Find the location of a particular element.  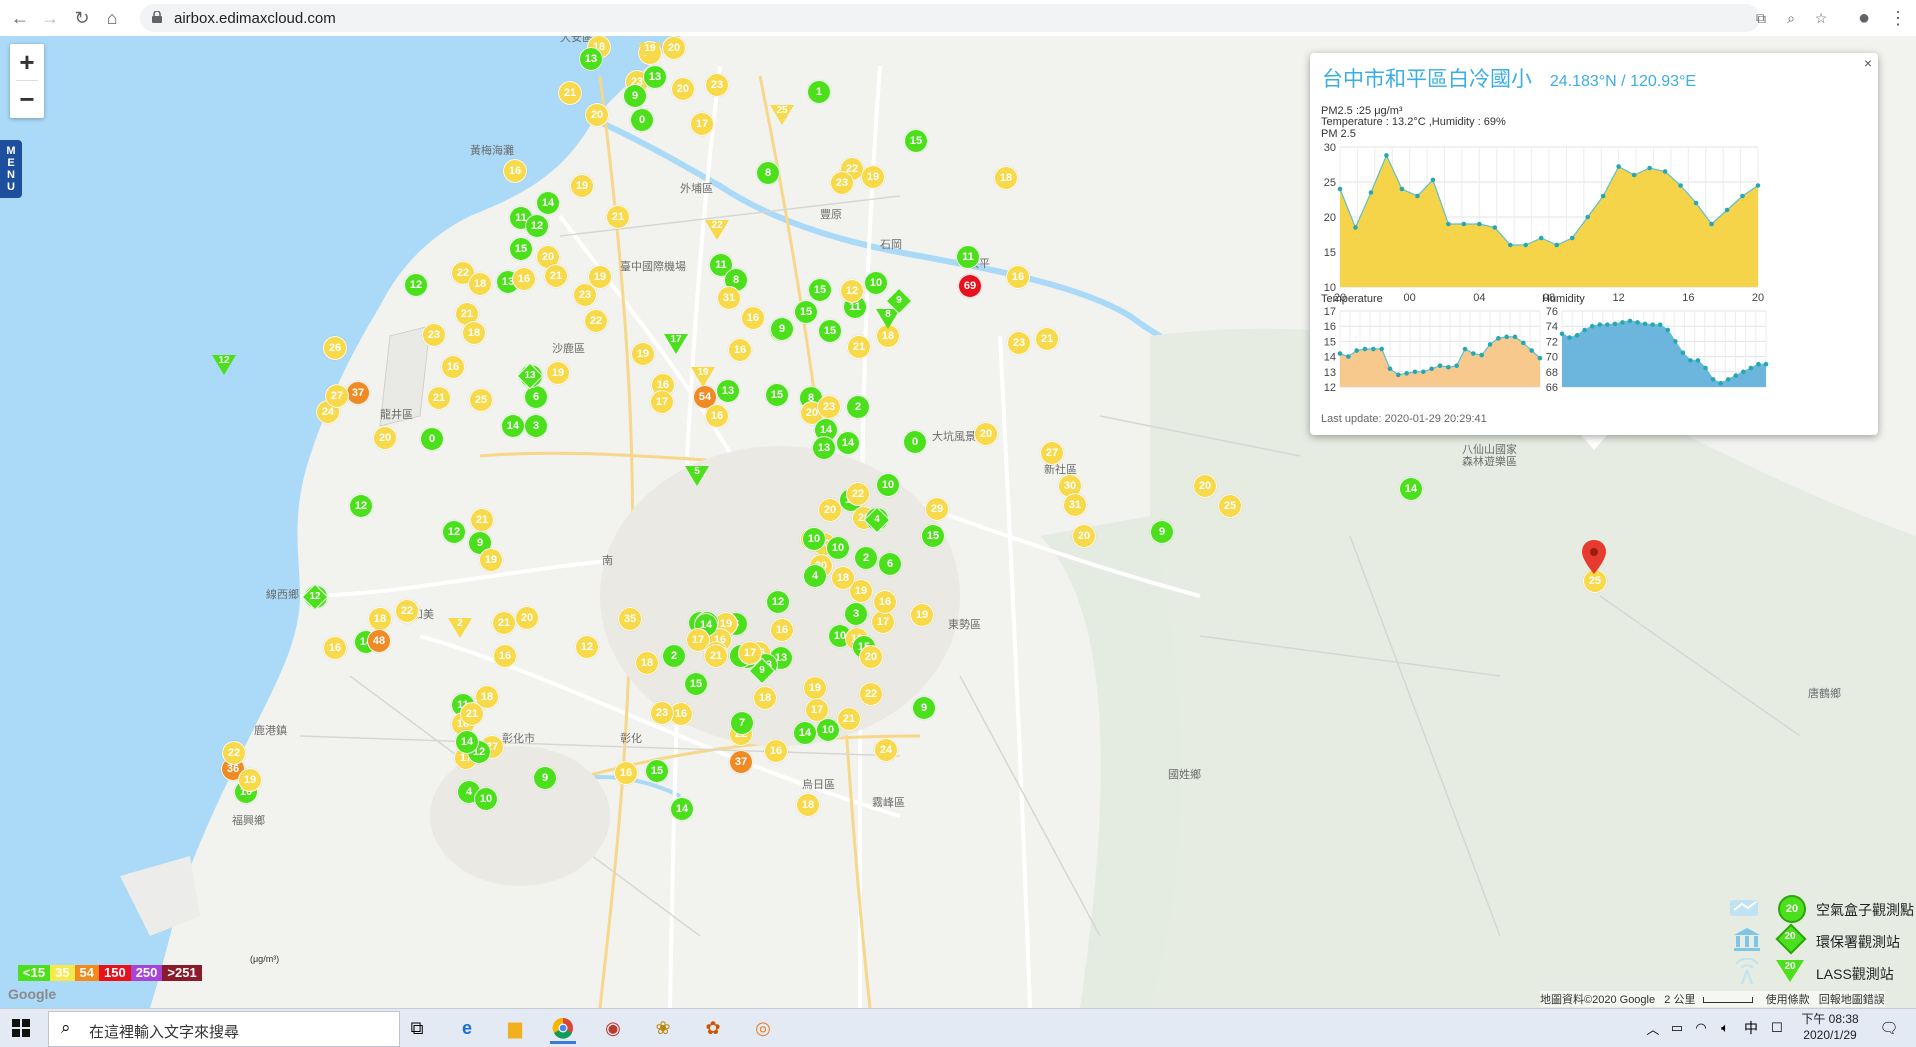

station-marker: 4 is located at coordinates (815, 576).